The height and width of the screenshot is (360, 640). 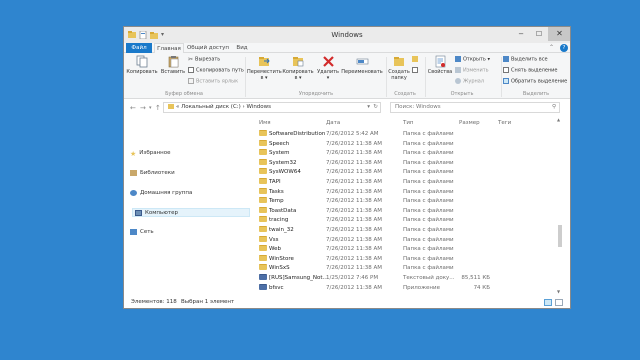 What do you see at coordinates (416, 59) in the screenshot?
I see `new-item-button` at bounding box center [416, 59].